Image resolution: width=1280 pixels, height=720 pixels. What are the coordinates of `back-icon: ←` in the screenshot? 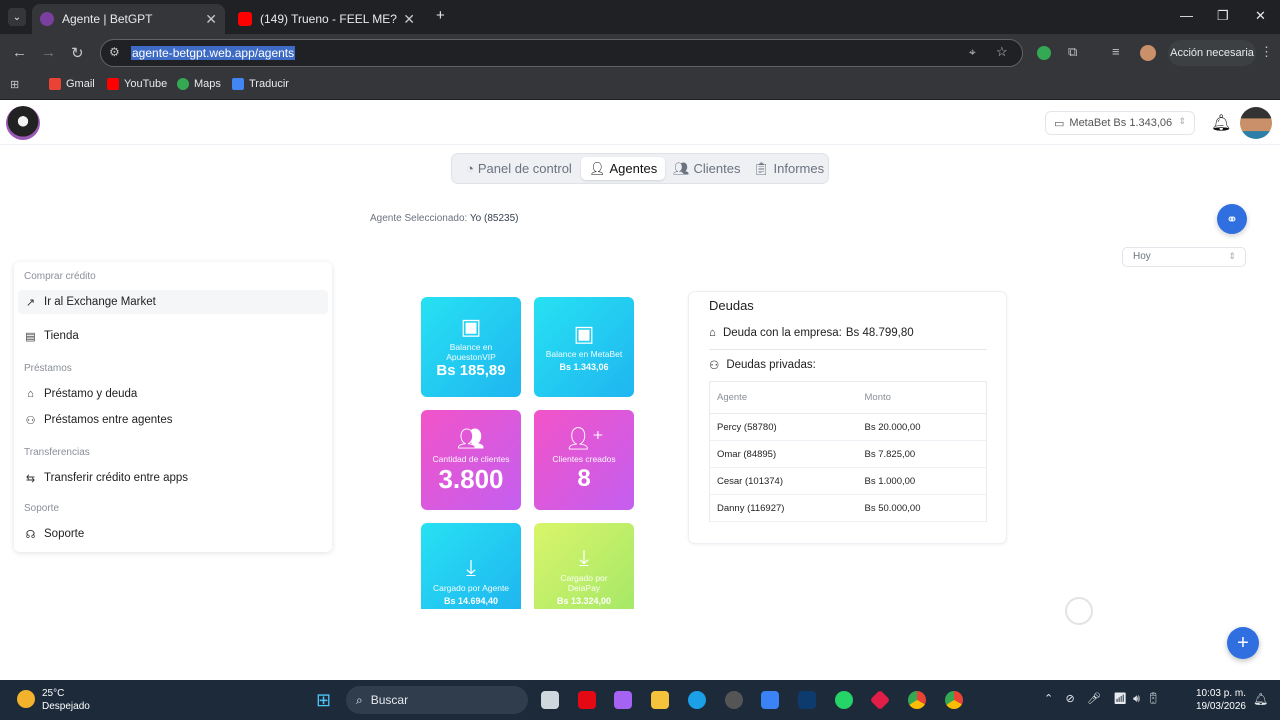 It's located at (19, 52).